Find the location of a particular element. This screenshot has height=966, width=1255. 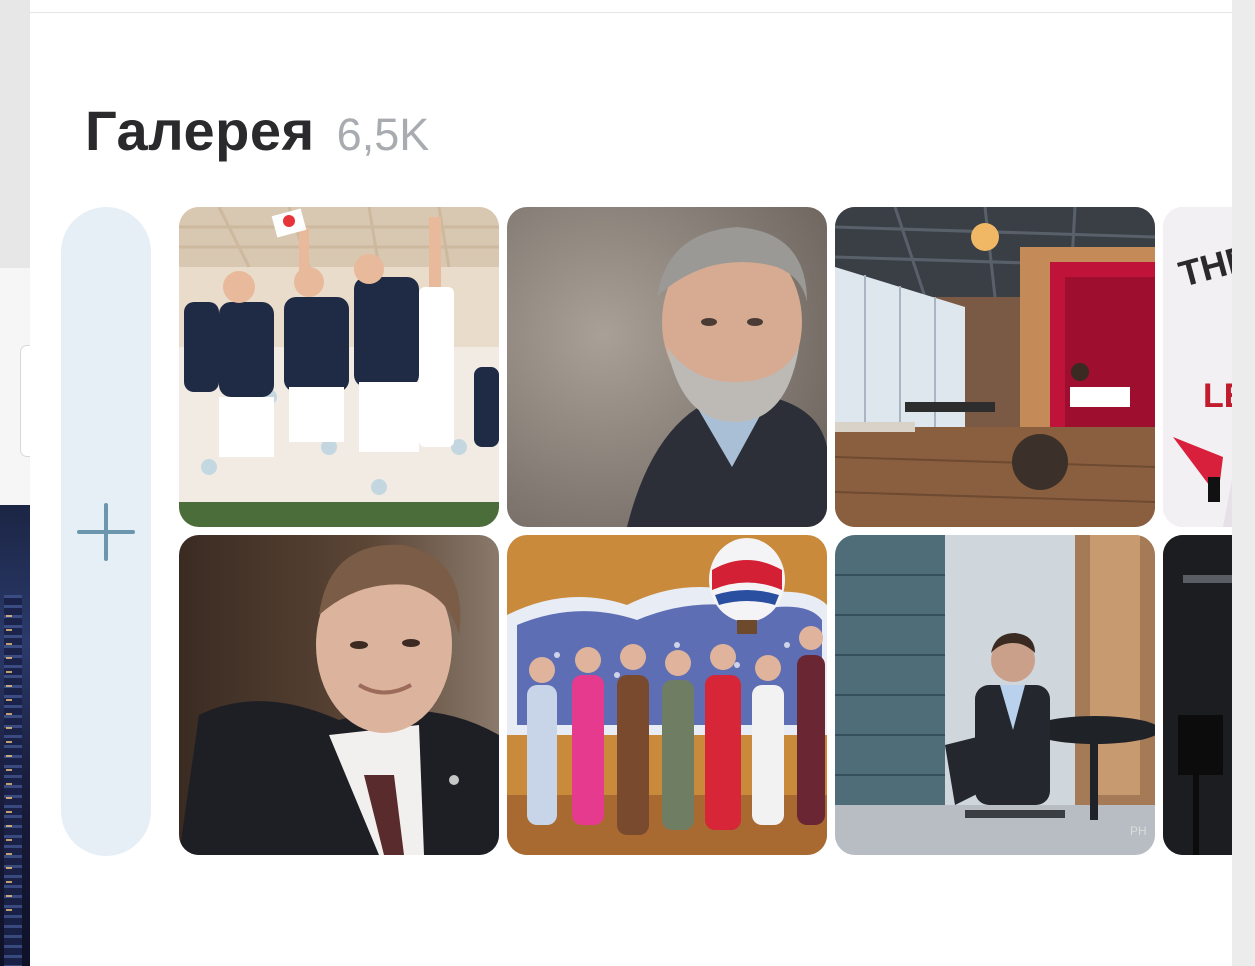

gallery-header: Галерея 6,5K is located at coordinates (257, 133).